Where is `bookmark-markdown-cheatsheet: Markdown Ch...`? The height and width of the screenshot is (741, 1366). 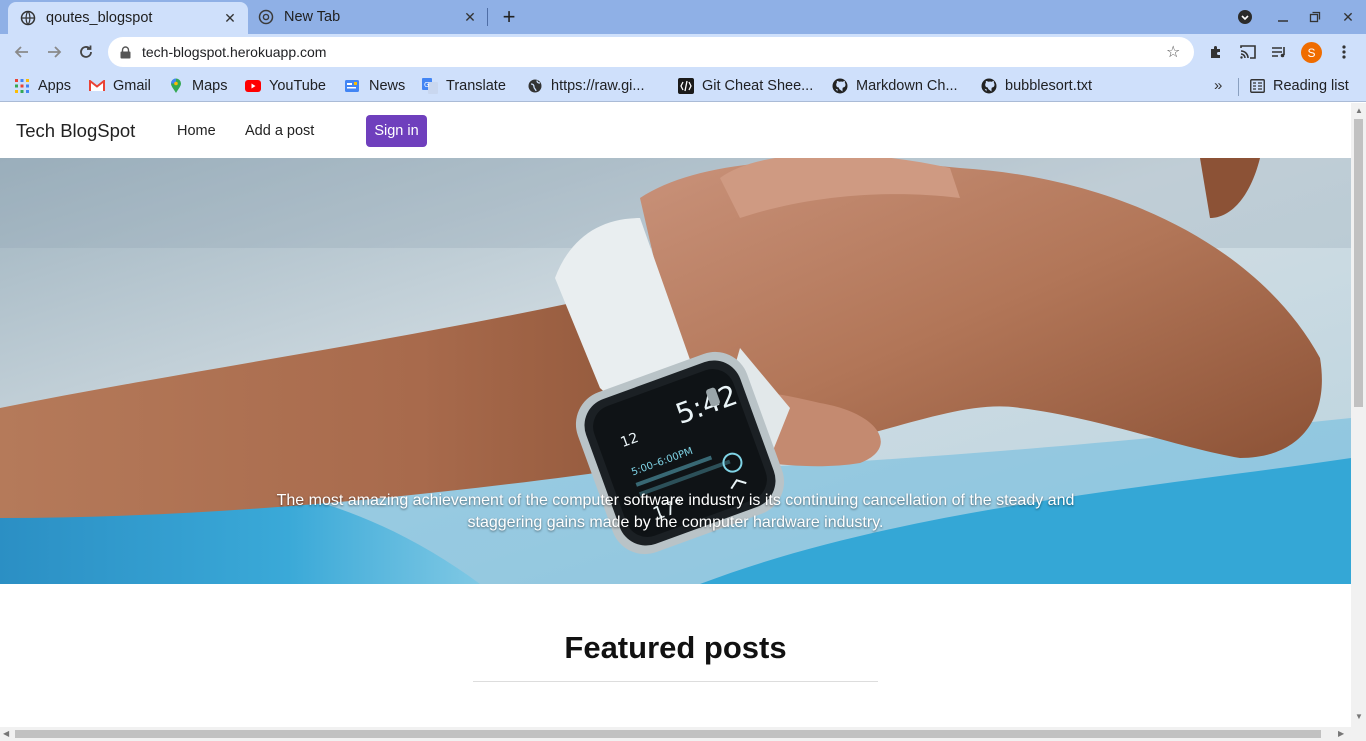
bookmark-markdown-cheatsheet: Markdown Ch... is located at coordinates (895, 86).